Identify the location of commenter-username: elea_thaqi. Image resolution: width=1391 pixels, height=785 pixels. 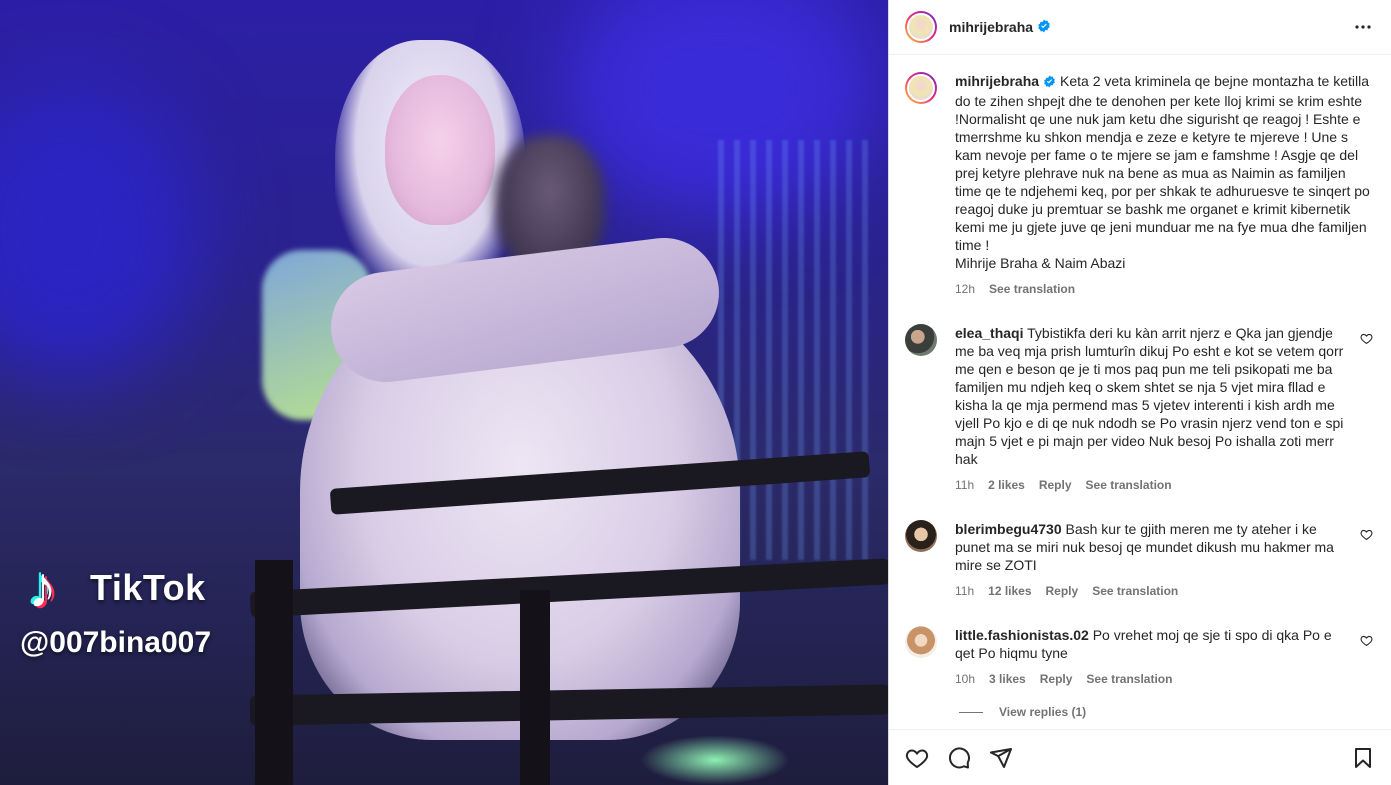
(989, 333).